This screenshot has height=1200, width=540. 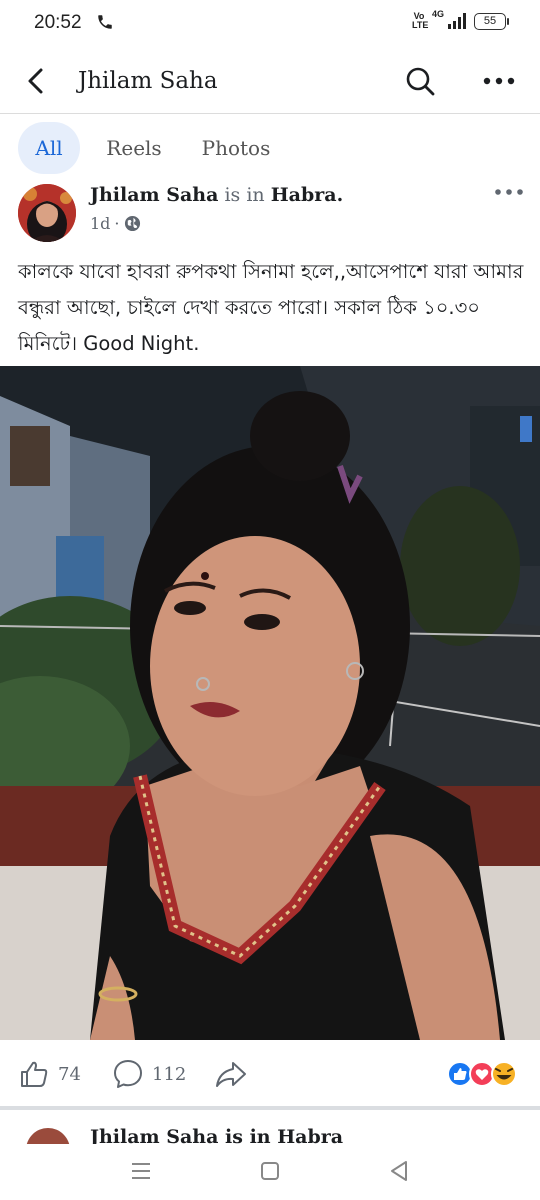 What do you see at coordinates (244, 195) in the screenshot?
I see `post-is-in: is in` at bounding box center [244, 195].